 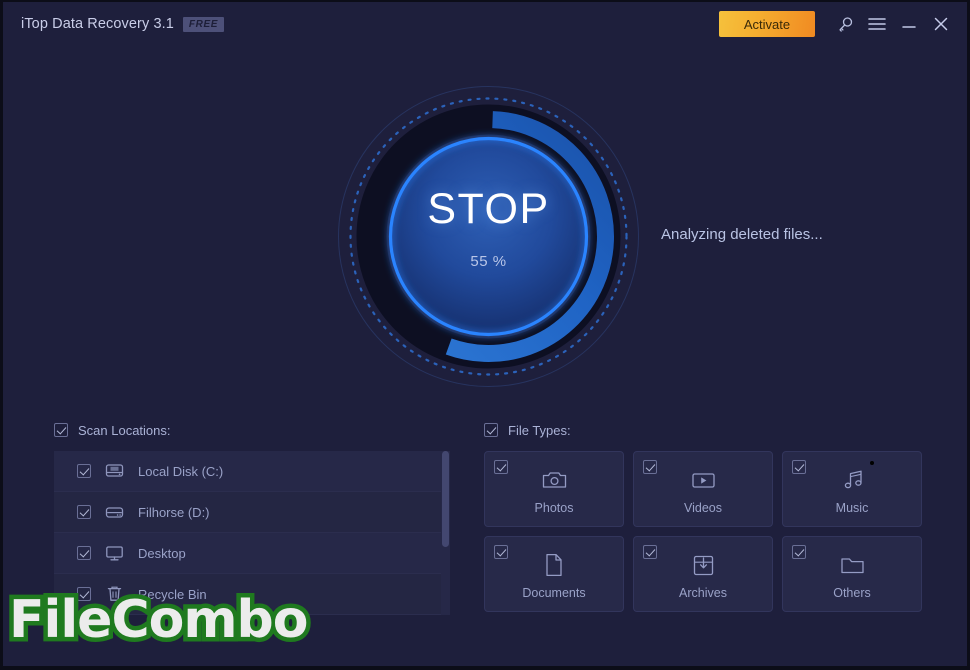 I want to click on activate-button: Activate, so click(x=767, y=24).